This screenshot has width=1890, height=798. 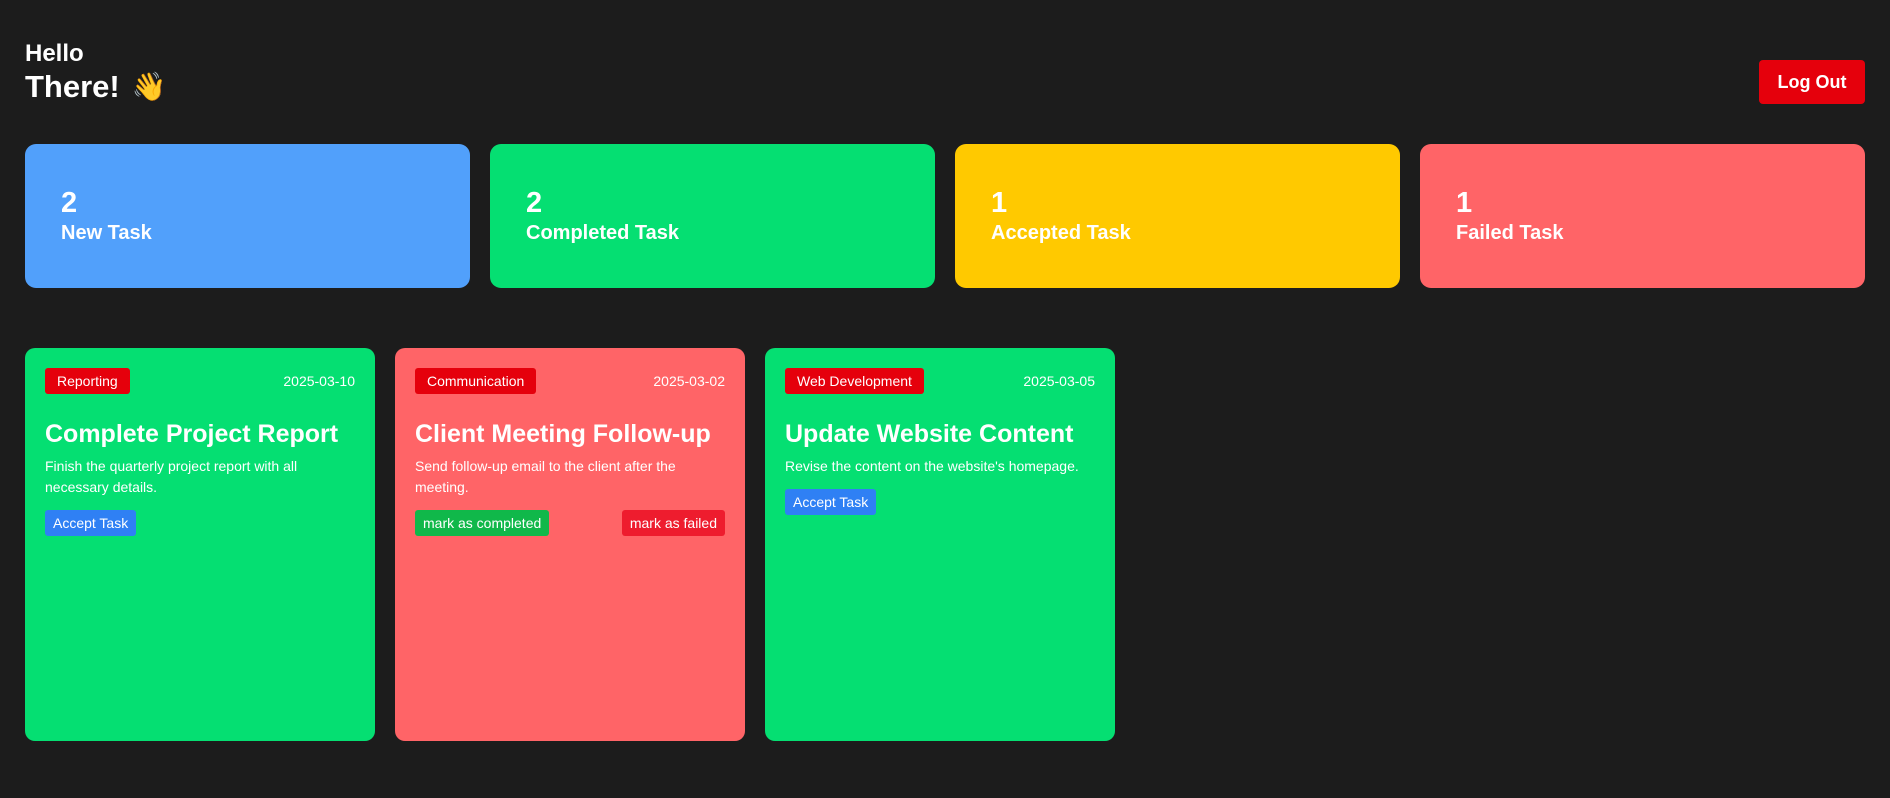 What do you see at coordinates (247, 216) in the screenshot?
I see `stat-new-task: 2 New Task` at bounding box center [247, 216].